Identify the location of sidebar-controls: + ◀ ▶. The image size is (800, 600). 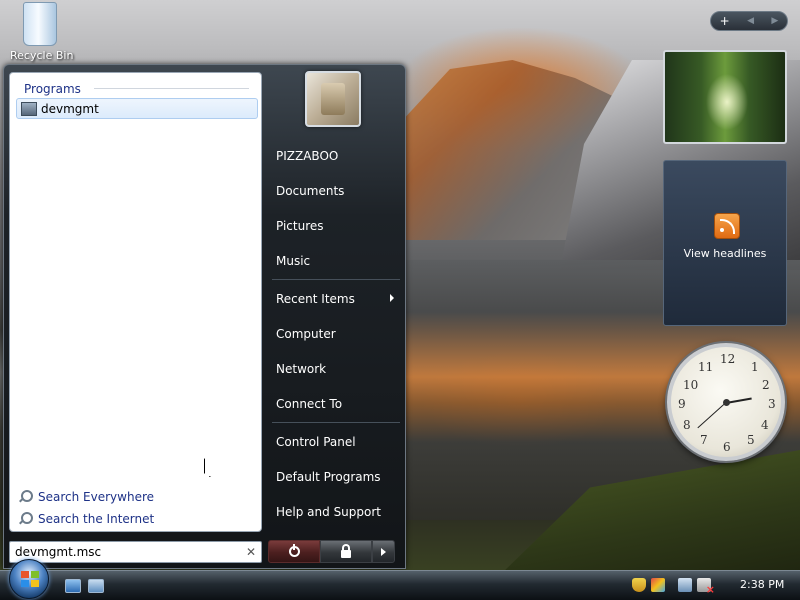
(749, 21).